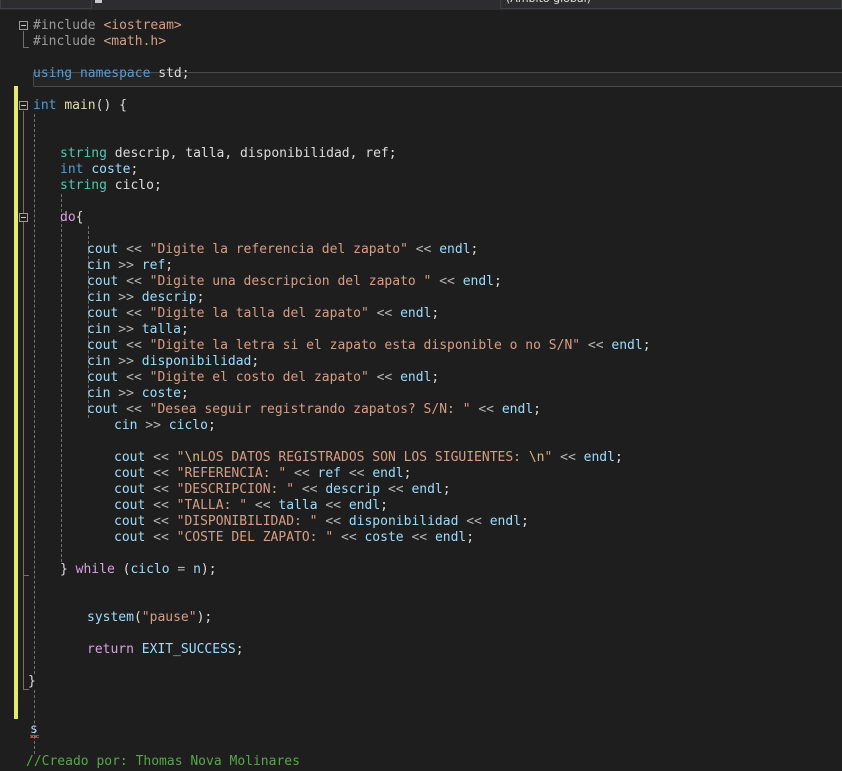 The image size is (842, 771). I want to click on code-token: coste, so click(161, 393).